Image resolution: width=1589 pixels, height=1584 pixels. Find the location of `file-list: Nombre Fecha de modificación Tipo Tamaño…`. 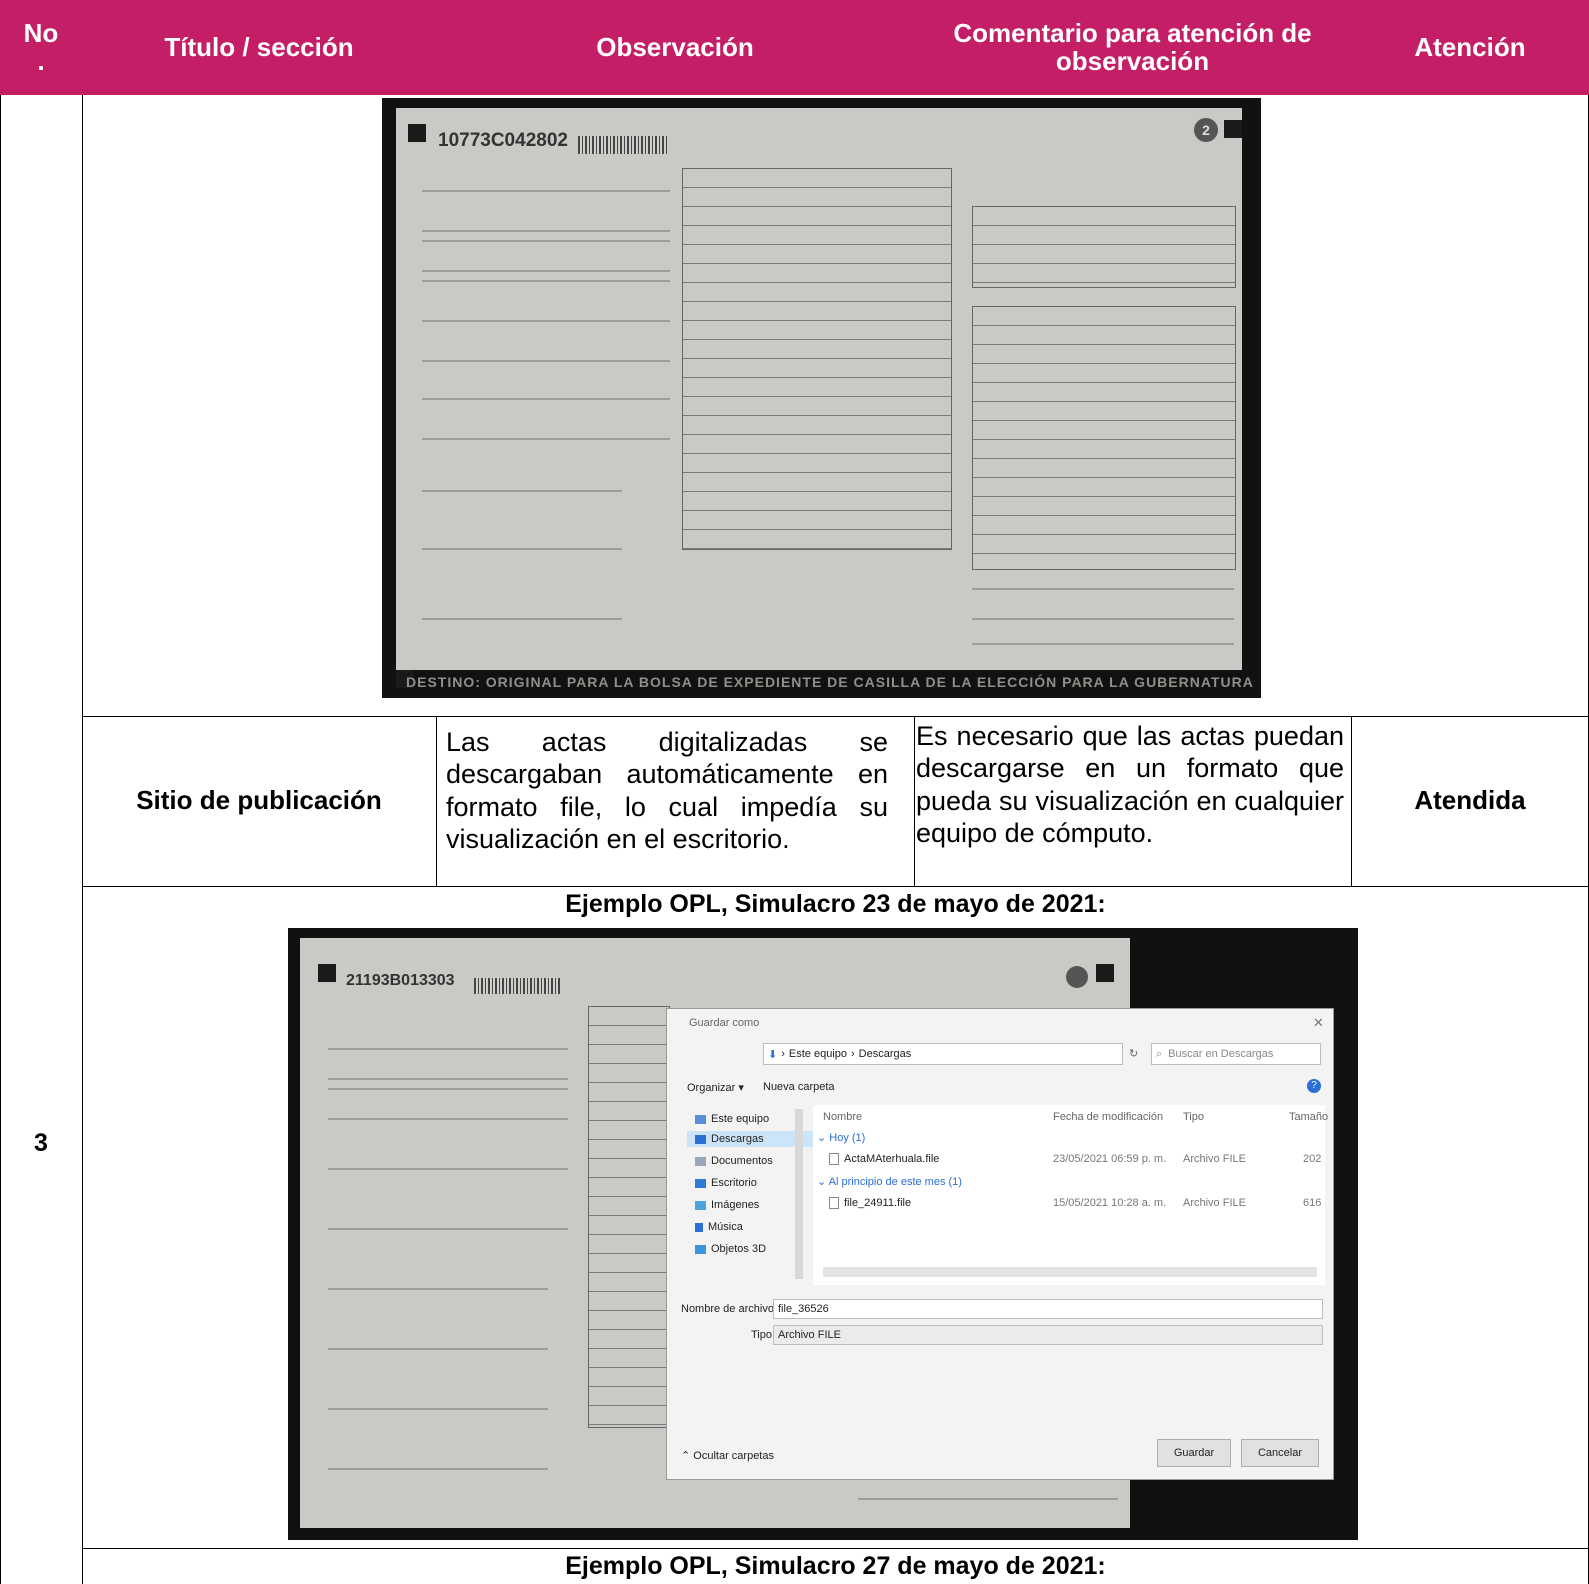

file-list: Nombre Fecha de modificación Tipo Tamaño… is located at coordinates (1070, 1195).